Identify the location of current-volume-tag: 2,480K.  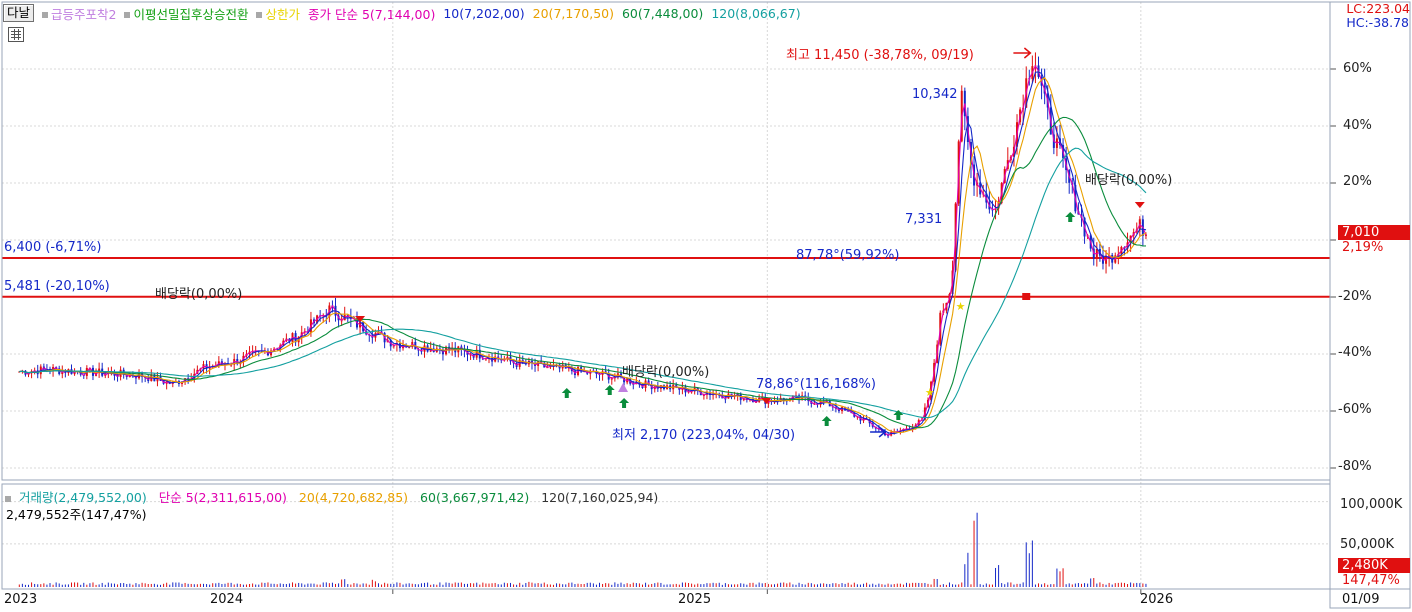
(1374, 565).